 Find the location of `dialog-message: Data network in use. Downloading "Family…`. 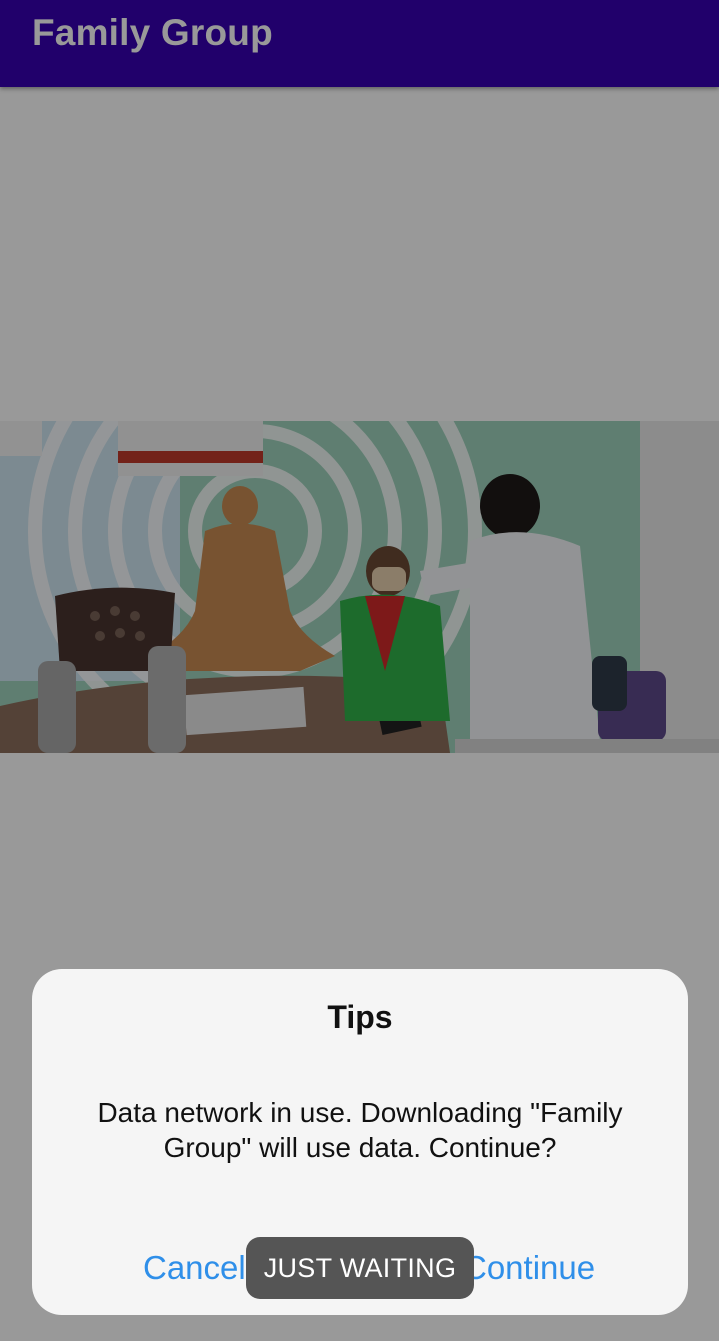

dialog-message: Data network in use. Downloading "Family… is located at coordinates (360, 1130).